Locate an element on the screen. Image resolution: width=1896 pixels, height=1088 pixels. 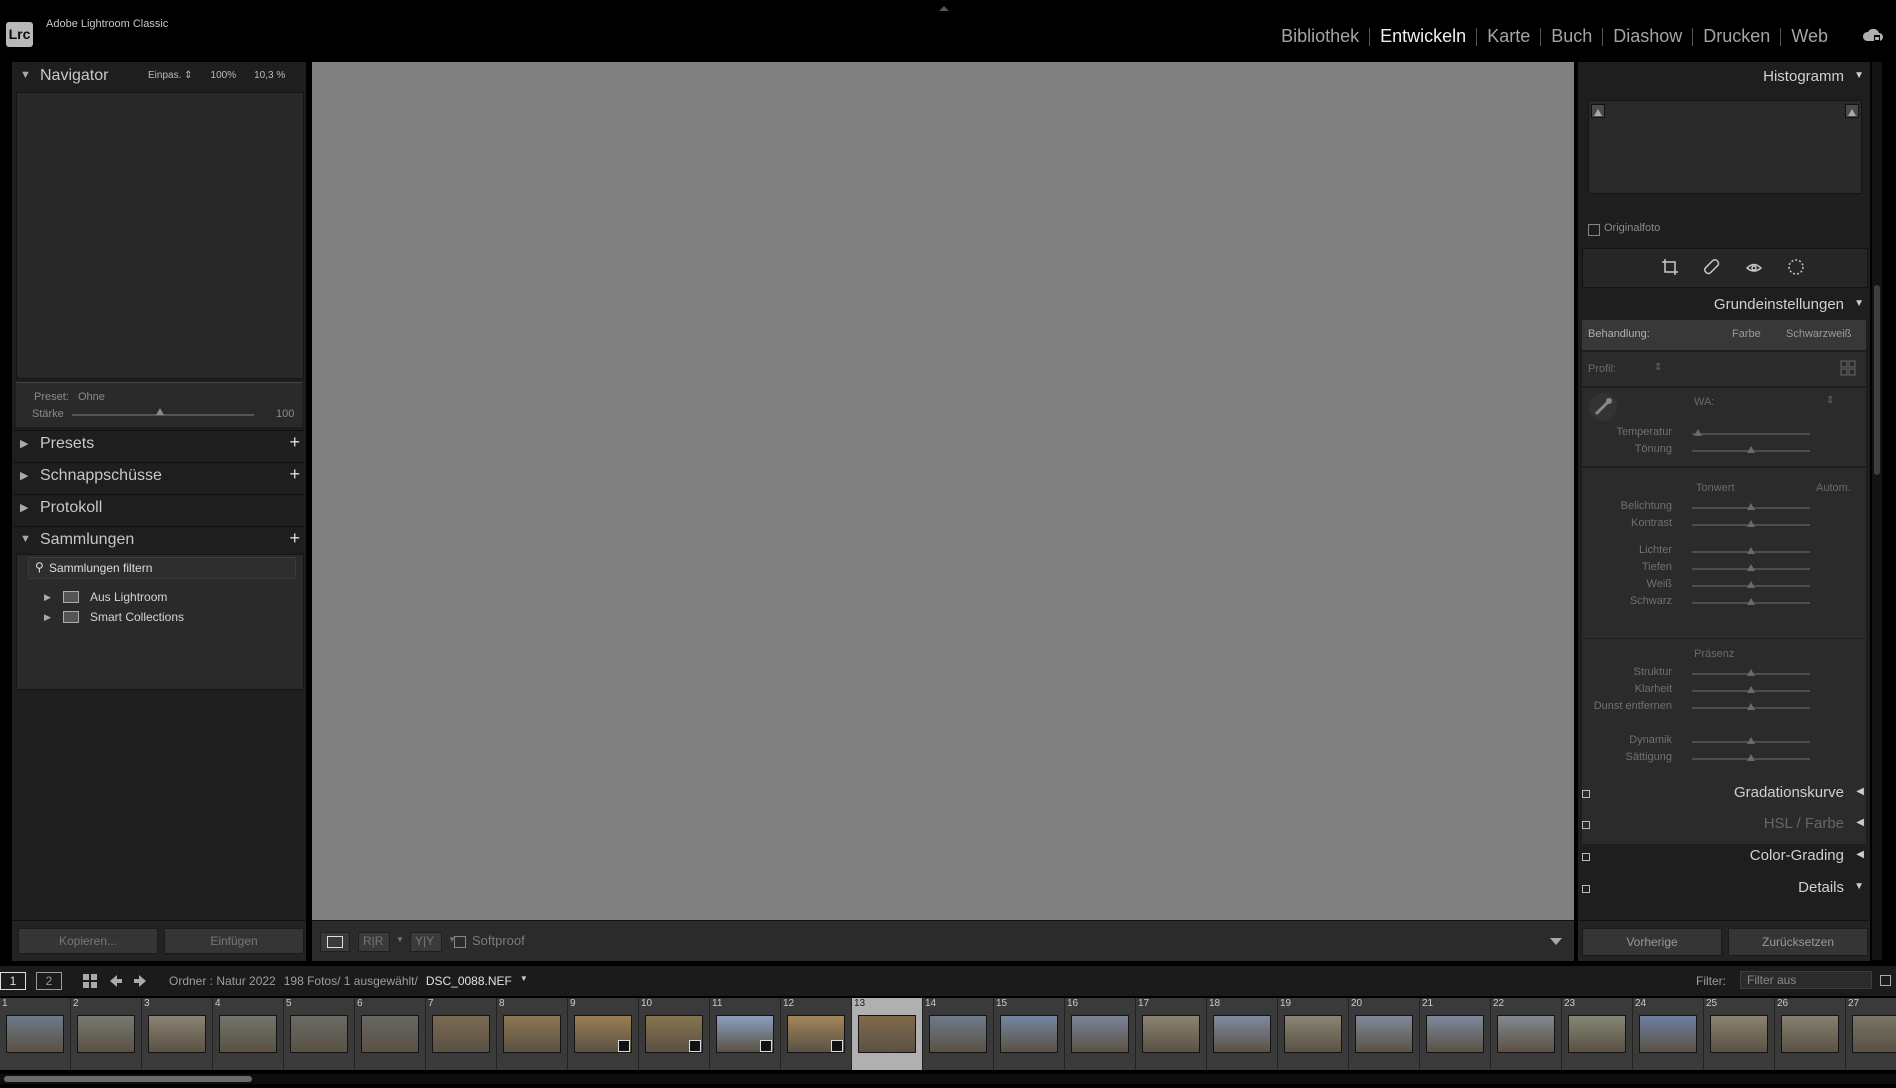
filmstrip-thumbnail: 6 is located at coordinates (390, 1034).